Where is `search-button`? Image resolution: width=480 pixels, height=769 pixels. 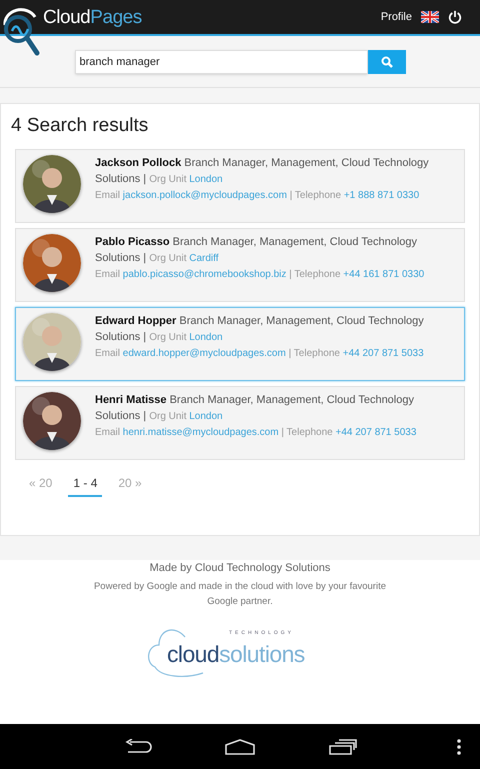 search-button is located at coordinates (387, 62).